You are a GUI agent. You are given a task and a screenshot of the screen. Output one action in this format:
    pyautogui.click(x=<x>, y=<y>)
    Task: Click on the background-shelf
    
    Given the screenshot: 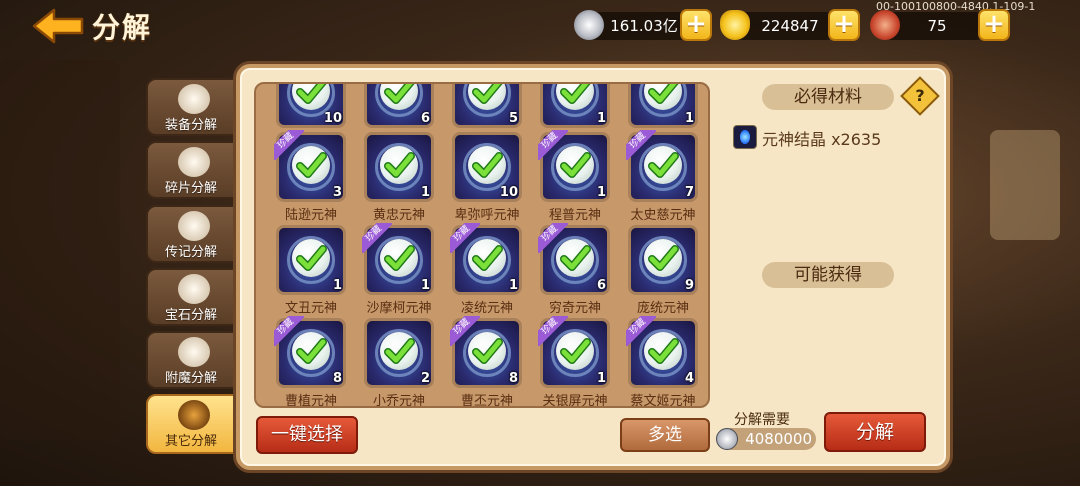 What is the action you would take?
    pyautogui.click(x=60, y=250)
    